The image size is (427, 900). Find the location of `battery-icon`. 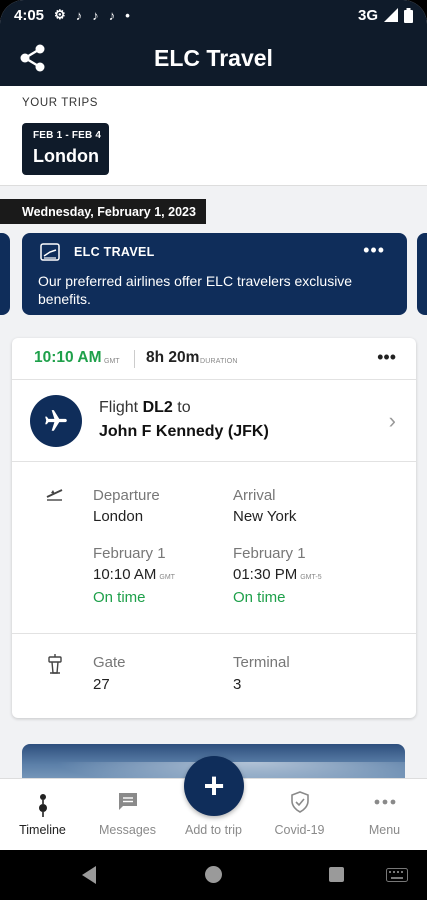

battery-icon is located at coordinates (408, 15).